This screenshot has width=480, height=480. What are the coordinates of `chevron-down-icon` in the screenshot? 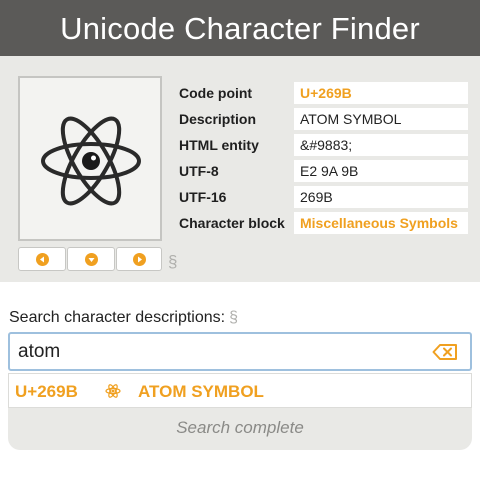 It's located at (91, 259).